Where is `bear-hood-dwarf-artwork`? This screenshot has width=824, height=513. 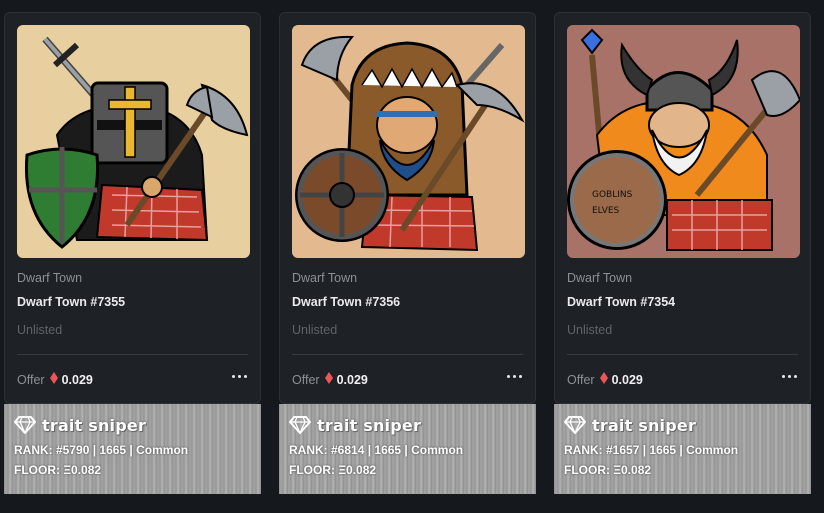 bear-hood-dwarf-artwork is located at coordinates (410, 143).